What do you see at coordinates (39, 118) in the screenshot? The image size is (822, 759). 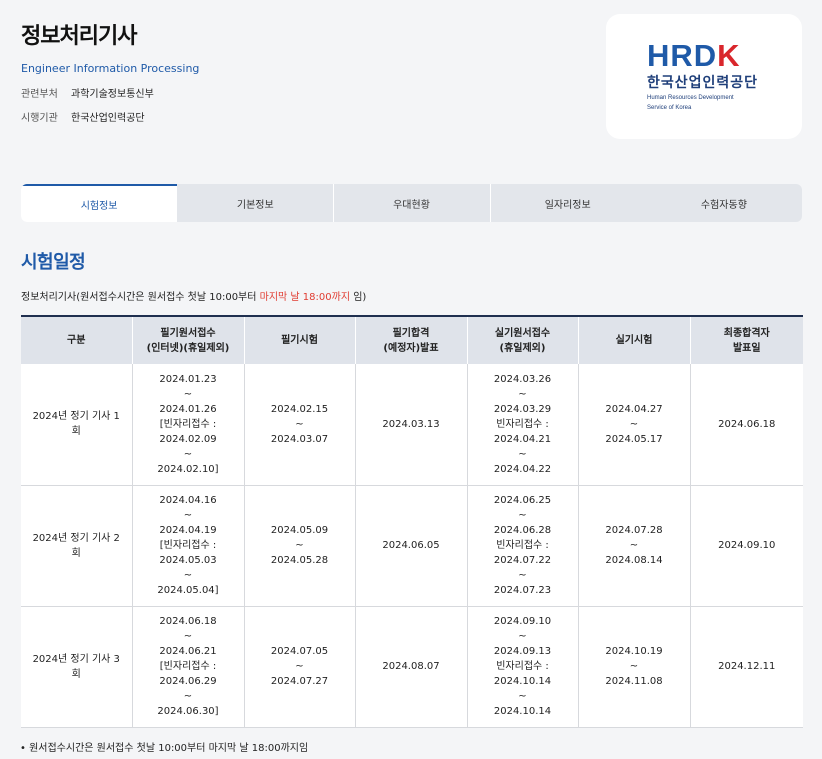 I see `info-key: 시행기관` at bounding box center [39, 118].